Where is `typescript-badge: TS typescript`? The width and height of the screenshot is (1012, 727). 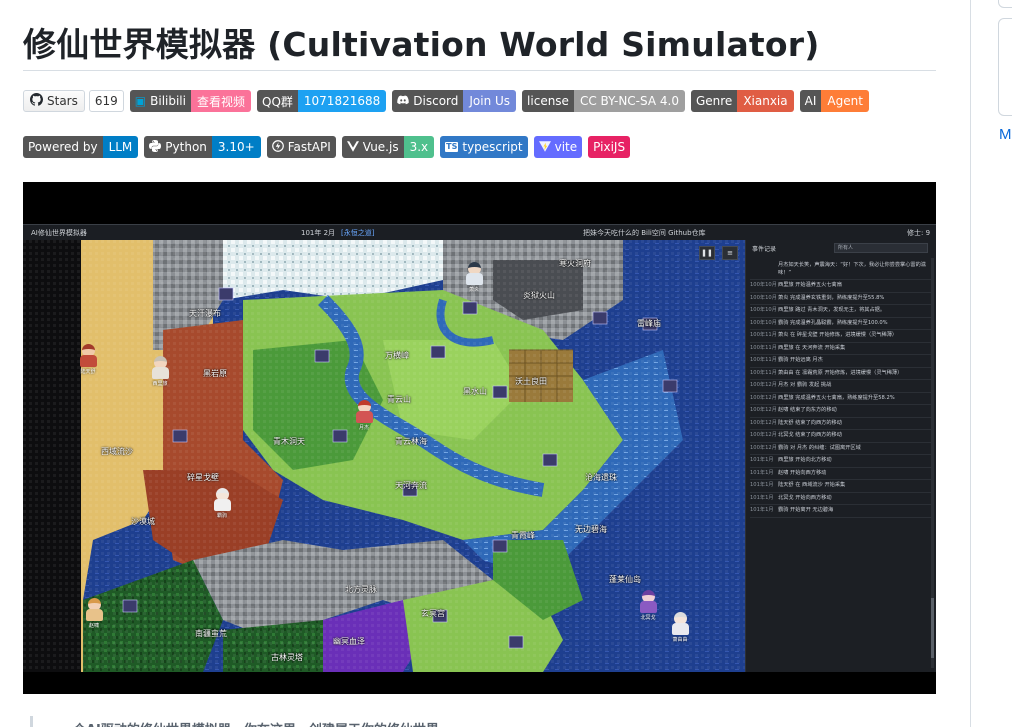
typescript-badge: TS typescript is located at coordinates (484, 147).